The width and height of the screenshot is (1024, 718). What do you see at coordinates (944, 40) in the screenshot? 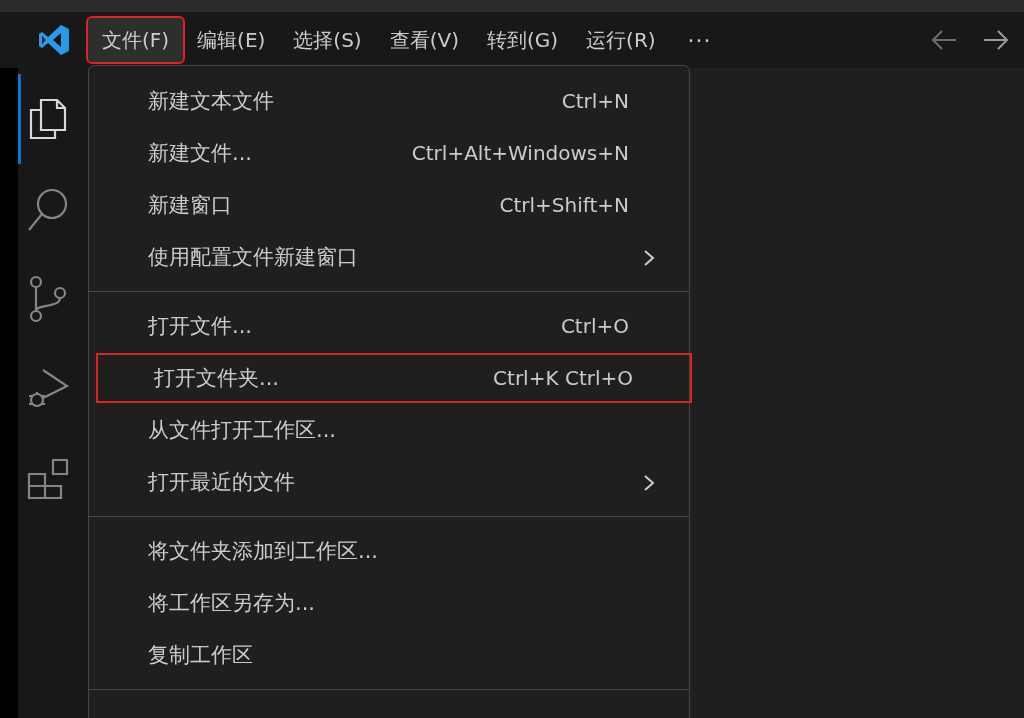
I see `back-arrow-icon` at bounding box center [944, 40].